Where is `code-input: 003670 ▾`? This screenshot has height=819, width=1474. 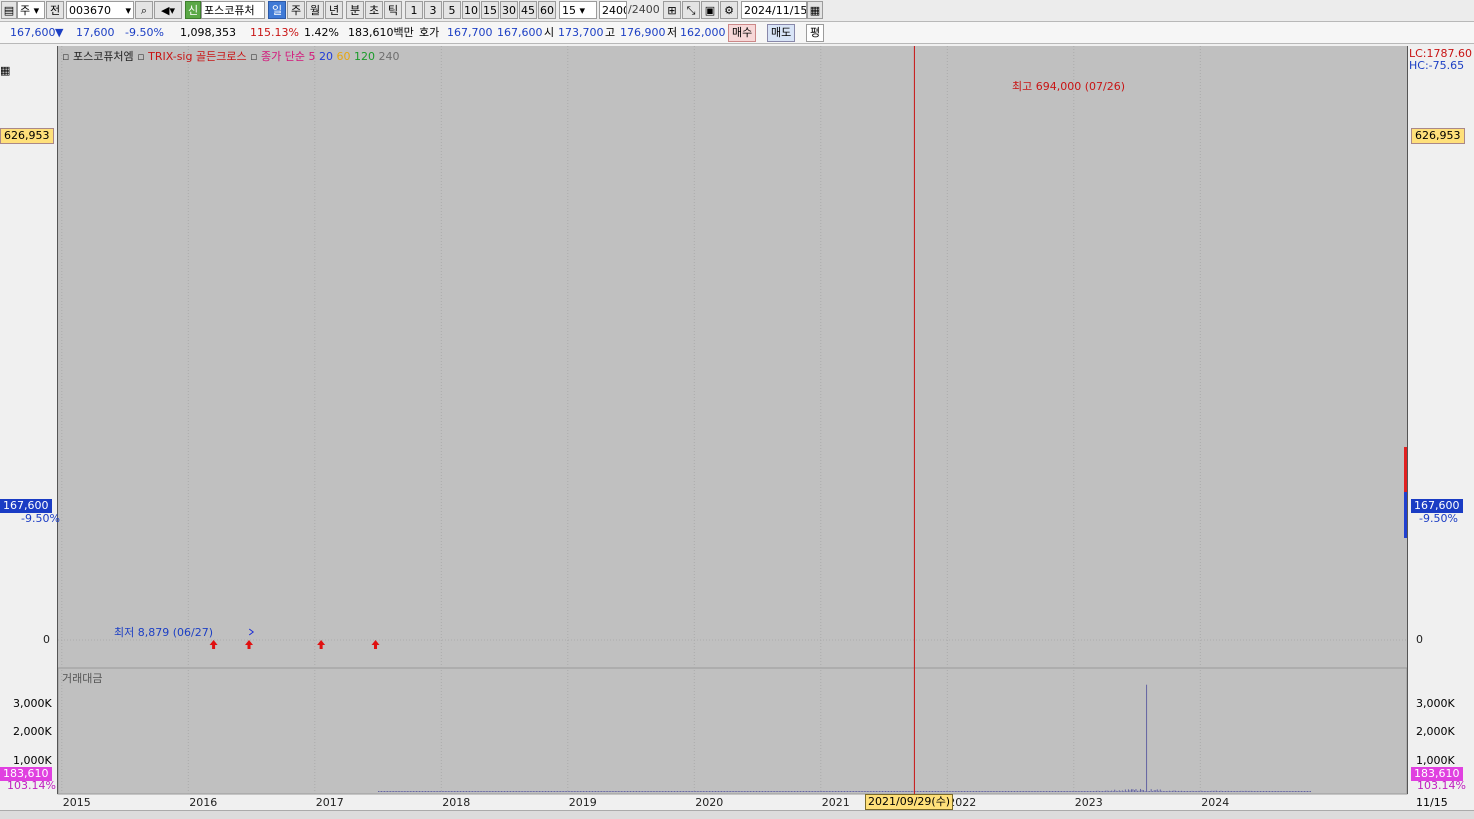
code-input: 003670 ▾ is located at coordinates (100, 10).